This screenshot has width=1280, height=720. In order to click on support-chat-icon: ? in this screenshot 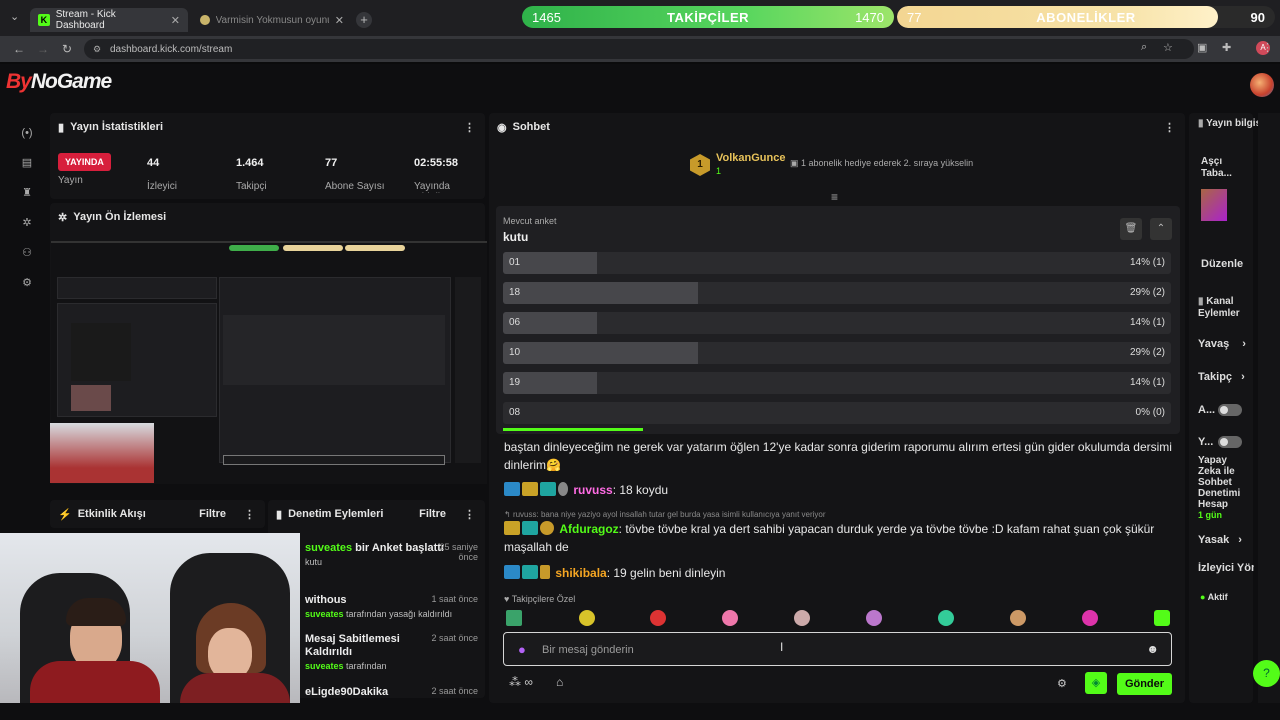, I will do `click(1266, 673)`.